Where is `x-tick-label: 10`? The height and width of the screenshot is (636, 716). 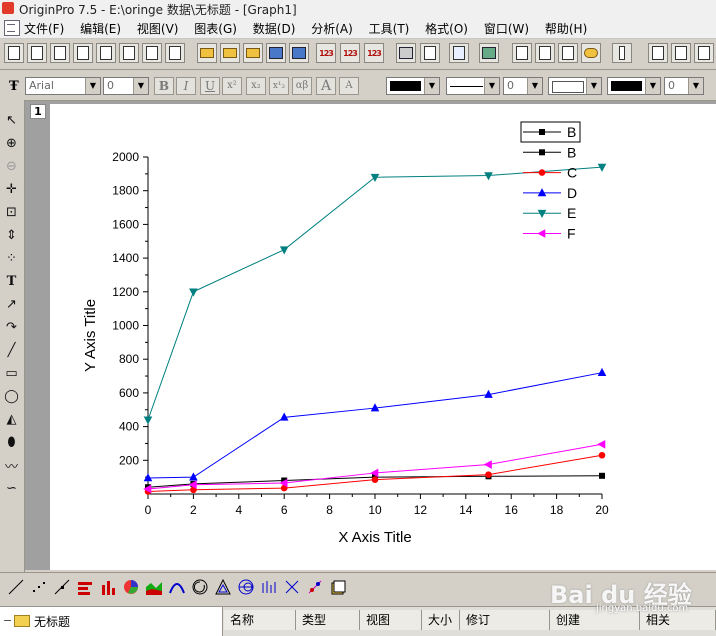 x-tick-label: 10 is located at coordinates (375, 510).